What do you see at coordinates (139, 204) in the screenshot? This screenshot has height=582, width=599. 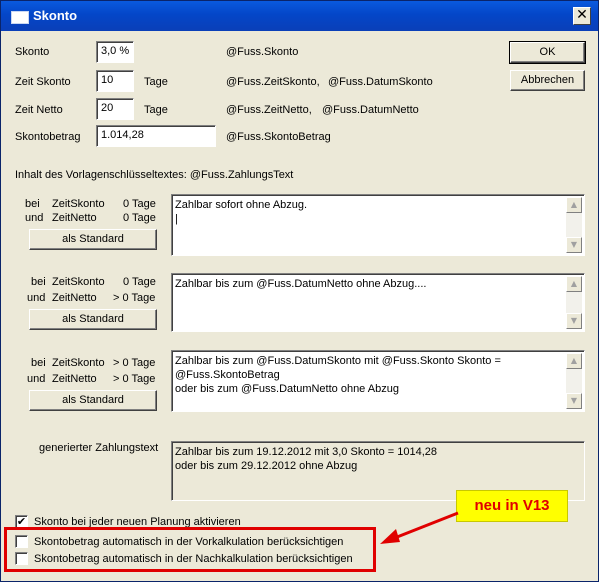 I see `block1-cond1-value: 0 Tage` at bounding box center [139, 204].